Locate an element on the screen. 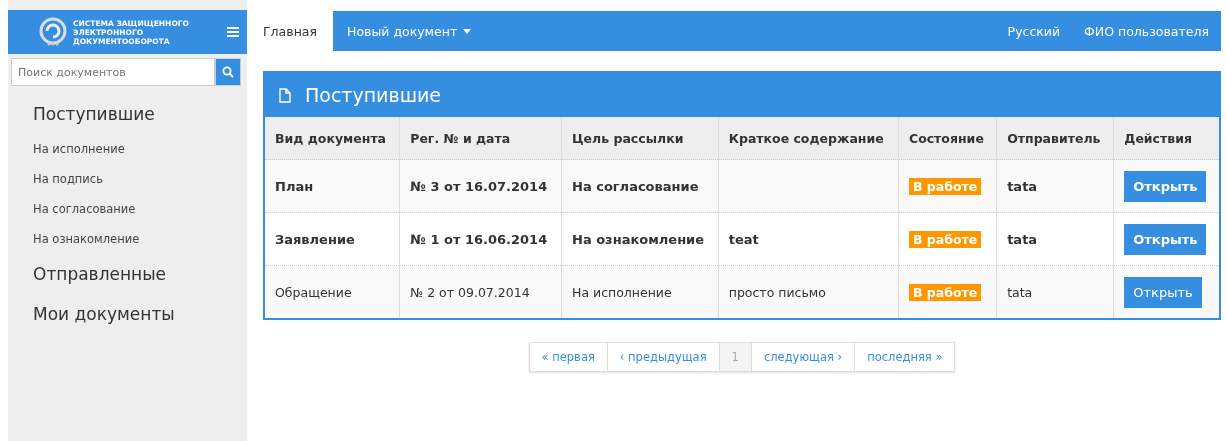  table-cell: На согласование is located at coordinates (640, 186).